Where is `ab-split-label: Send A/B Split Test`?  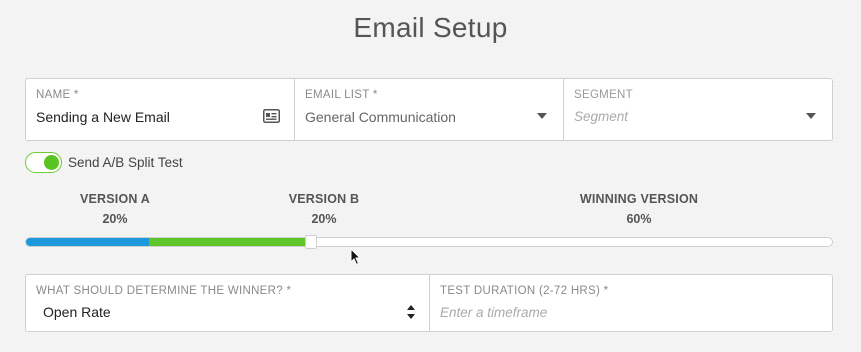 ab-split-label: Send A/B Split Test is located at coordinates (125, 162).